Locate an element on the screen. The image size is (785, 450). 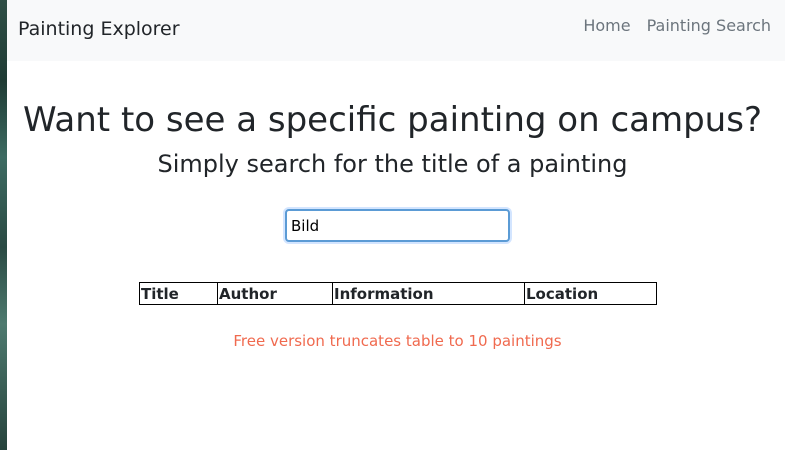
navbar: Painting Explorer Home Painting Search is located at coordinates (396, 30).